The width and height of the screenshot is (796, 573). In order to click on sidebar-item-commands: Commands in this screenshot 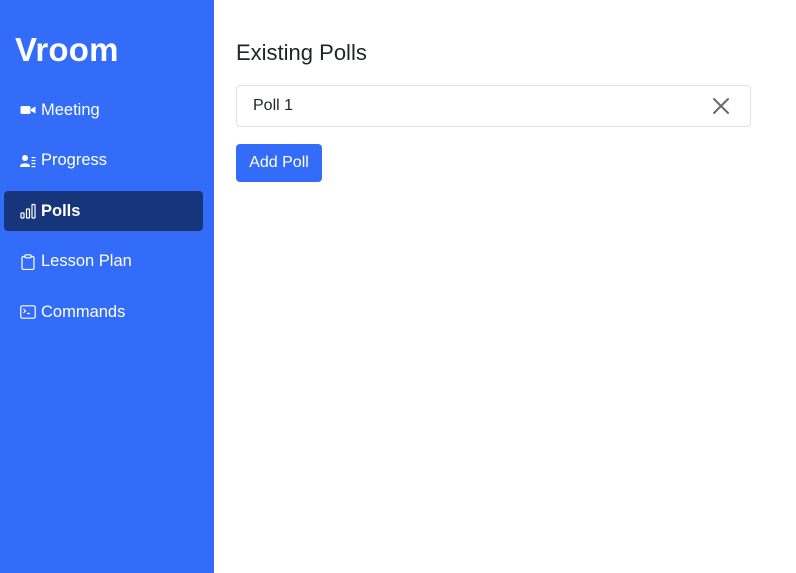, I will do `click(103, 312)`.